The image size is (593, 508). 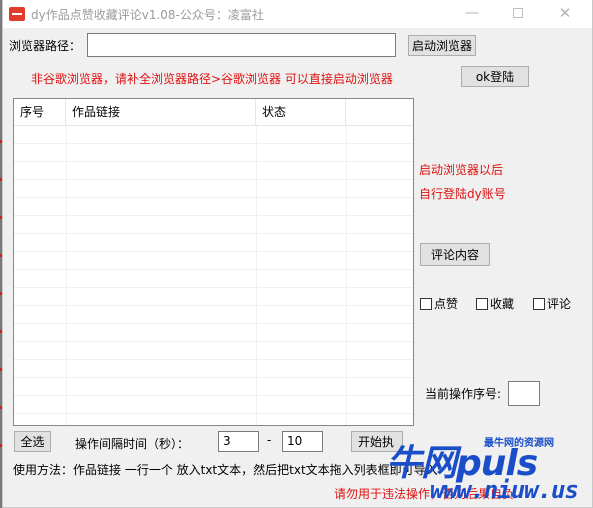 What do you see at coordinates (297, 14) in the screenshot?
I see `title-bar: dy作品点赞收藏评论v1.08-公众号：凌富社 — ✕` at bounding box center [297, 14].